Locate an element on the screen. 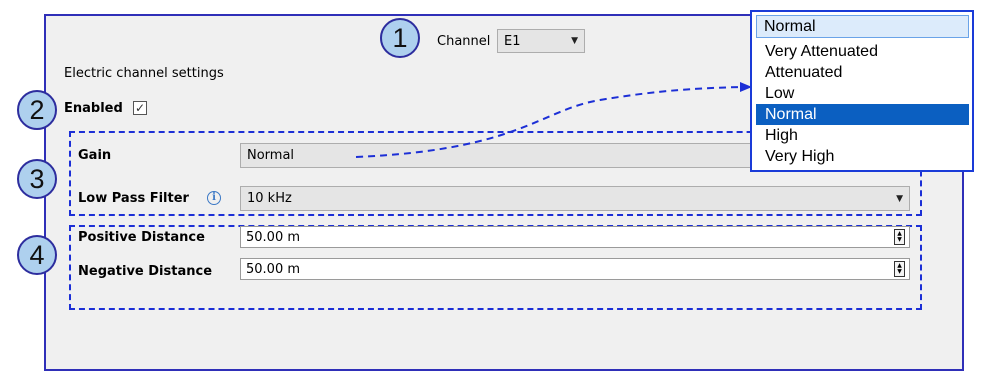 This screenshot has height=375, width=992. gain-option-highlighted: Normal is located at coordinates (862, 114).